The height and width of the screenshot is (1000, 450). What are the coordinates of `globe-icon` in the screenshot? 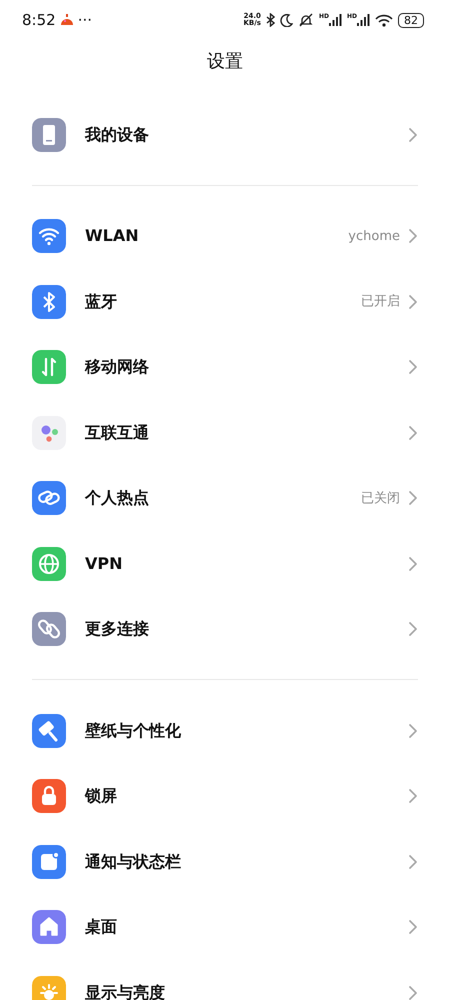 It's located at (49, 563).